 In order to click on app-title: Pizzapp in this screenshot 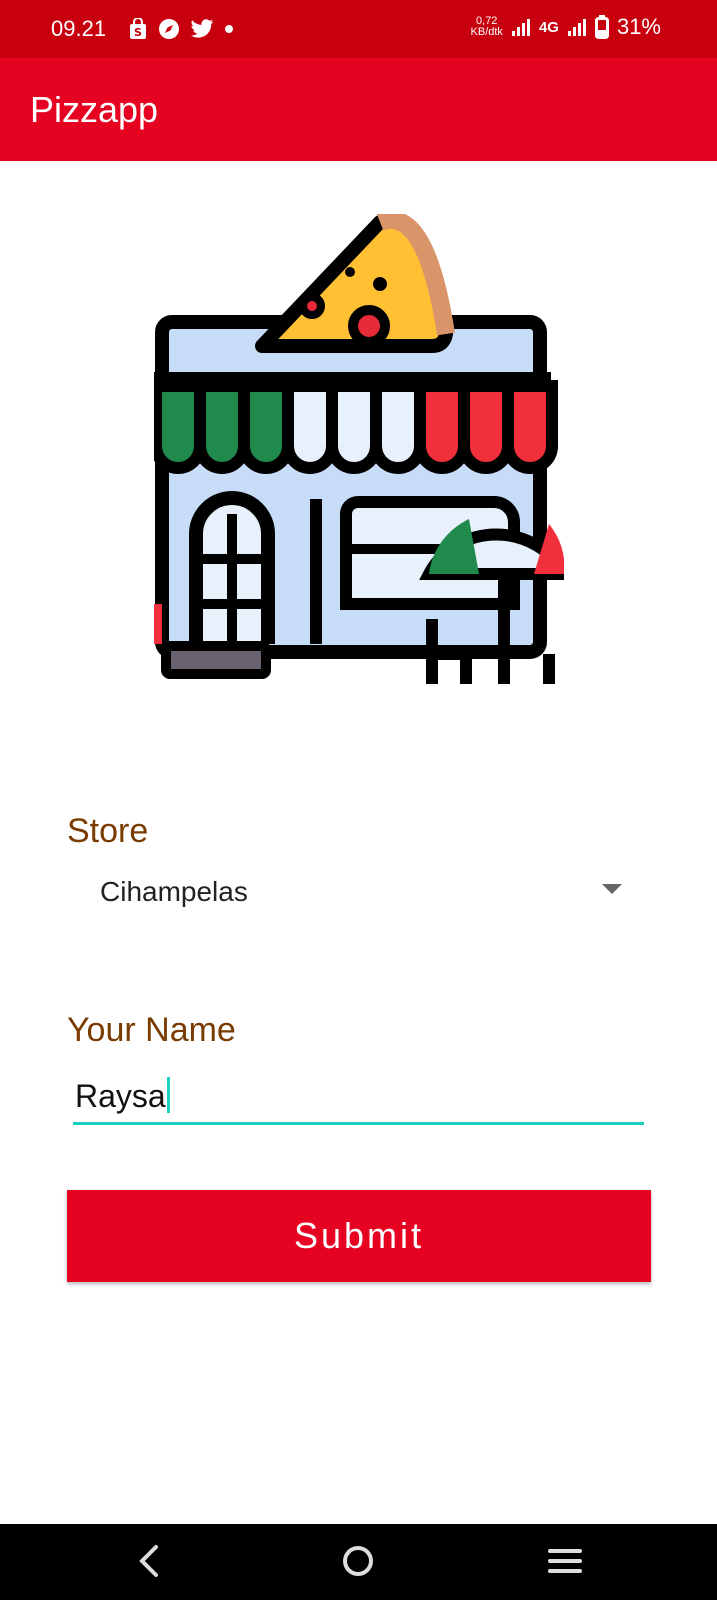, I will do `click(94, 109)`.